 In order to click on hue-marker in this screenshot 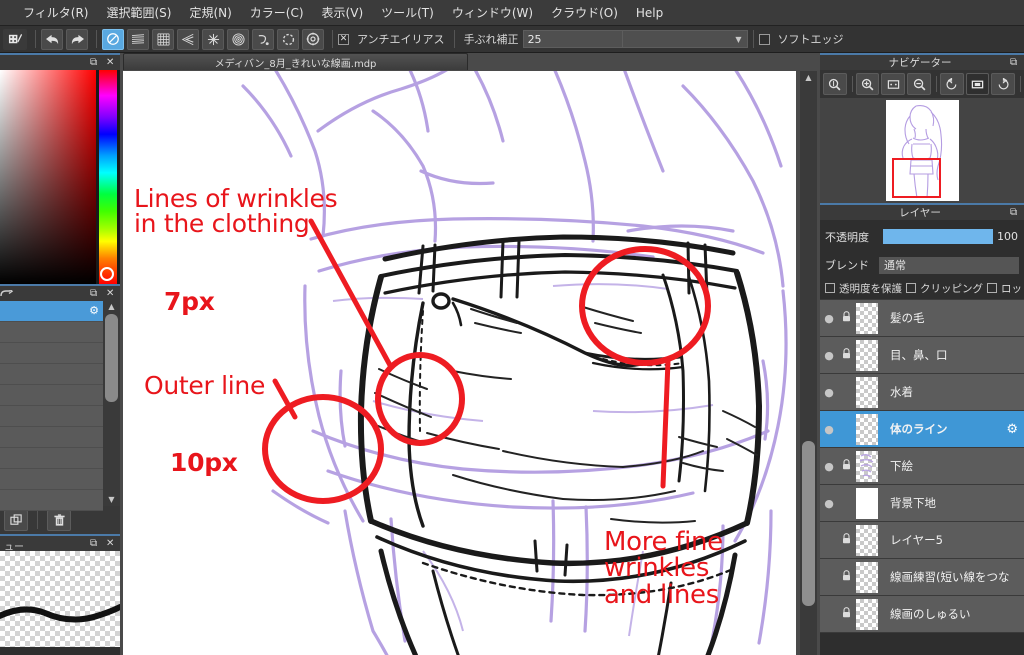, I will do `click(107, 274)`.